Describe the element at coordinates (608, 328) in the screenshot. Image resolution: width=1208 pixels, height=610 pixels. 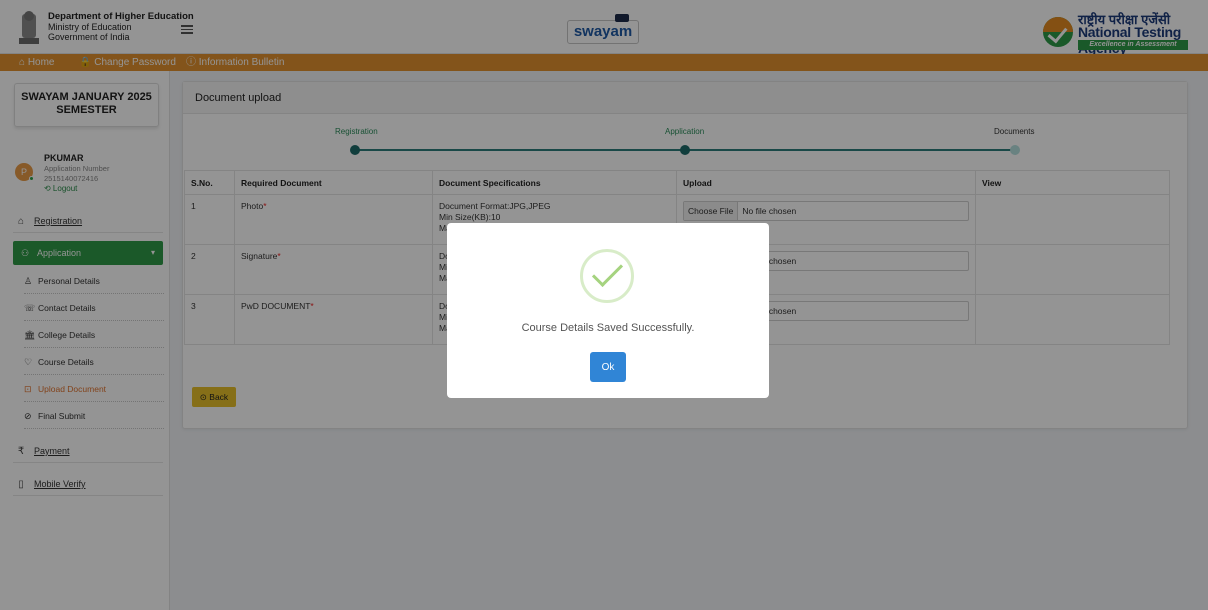
I see `dialog-message: Course Details Saved Successfully.` at that location.